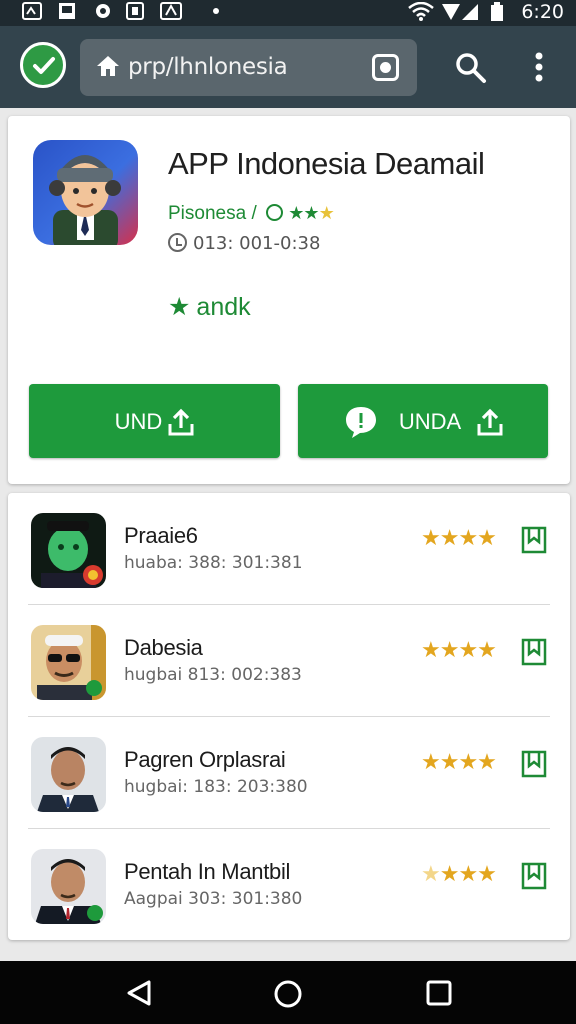  I want to click on info-text: 013: 001-0:38, so click(257, 243).